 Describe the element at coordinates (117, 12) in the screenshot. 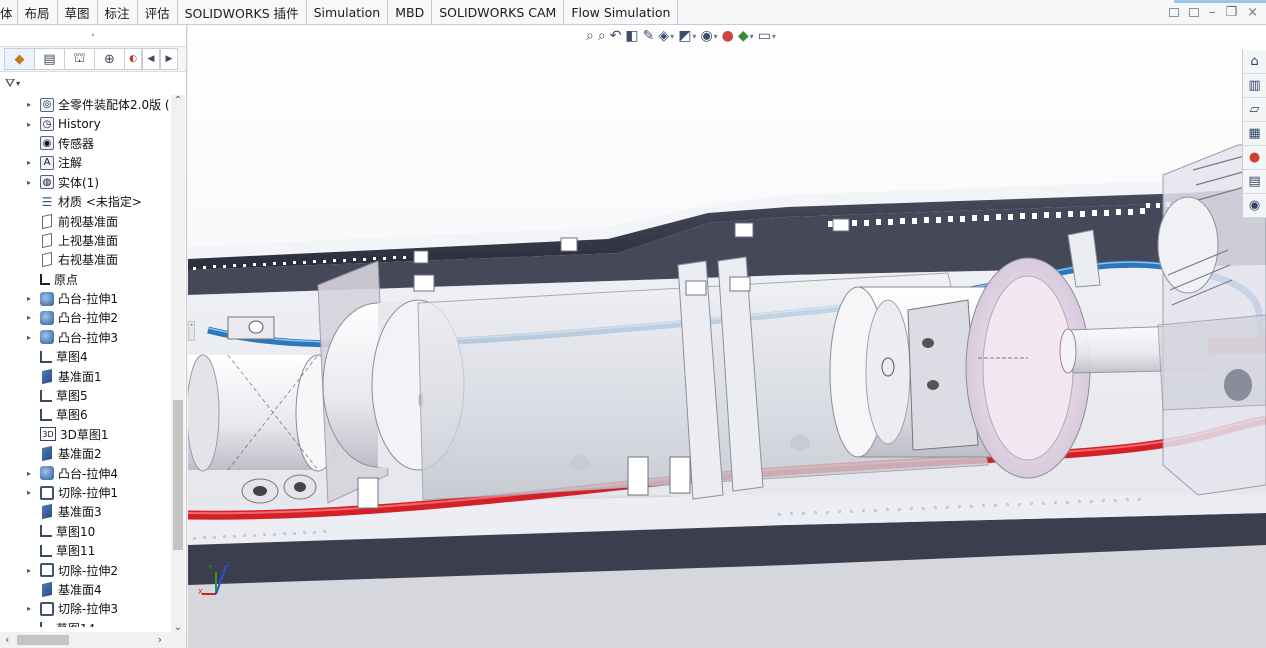

I see `tab-3: 标注` at that location.